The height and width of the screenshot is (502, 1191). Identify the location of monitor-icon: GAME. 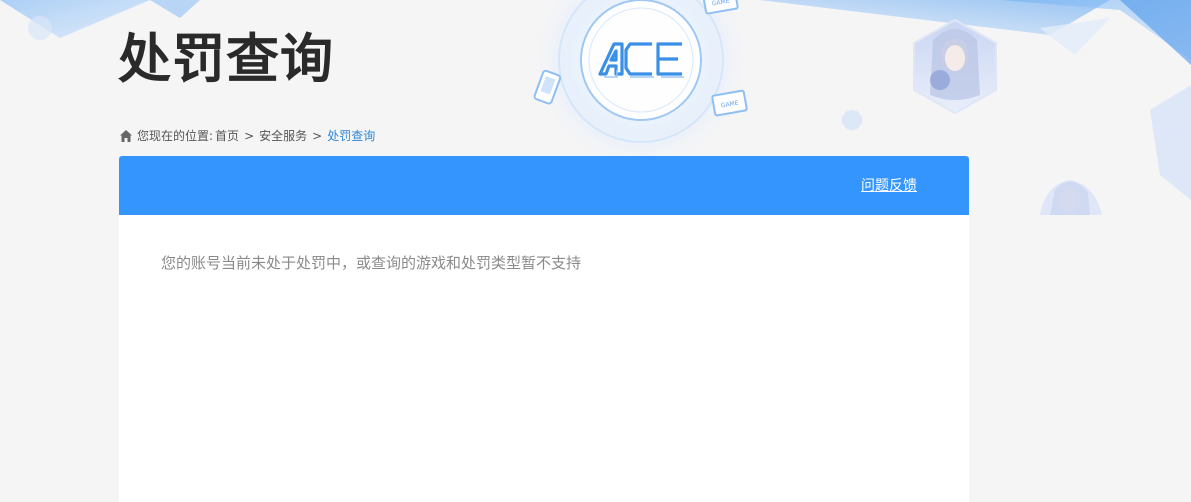
(729, 103).